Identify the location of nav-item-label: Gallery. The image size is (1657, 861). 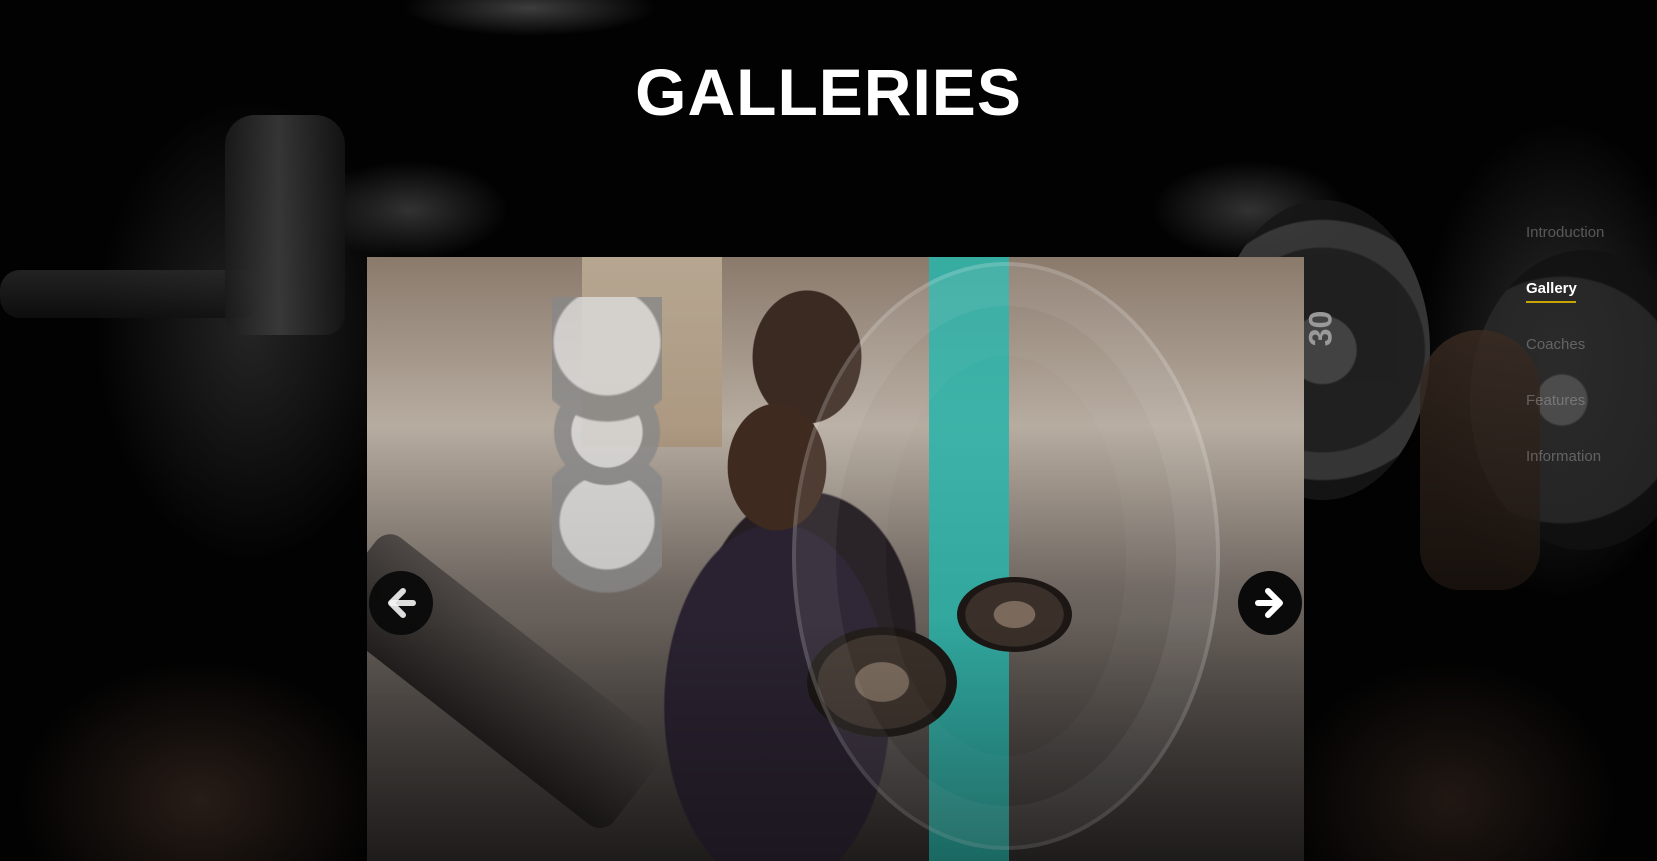
(1551, 288).